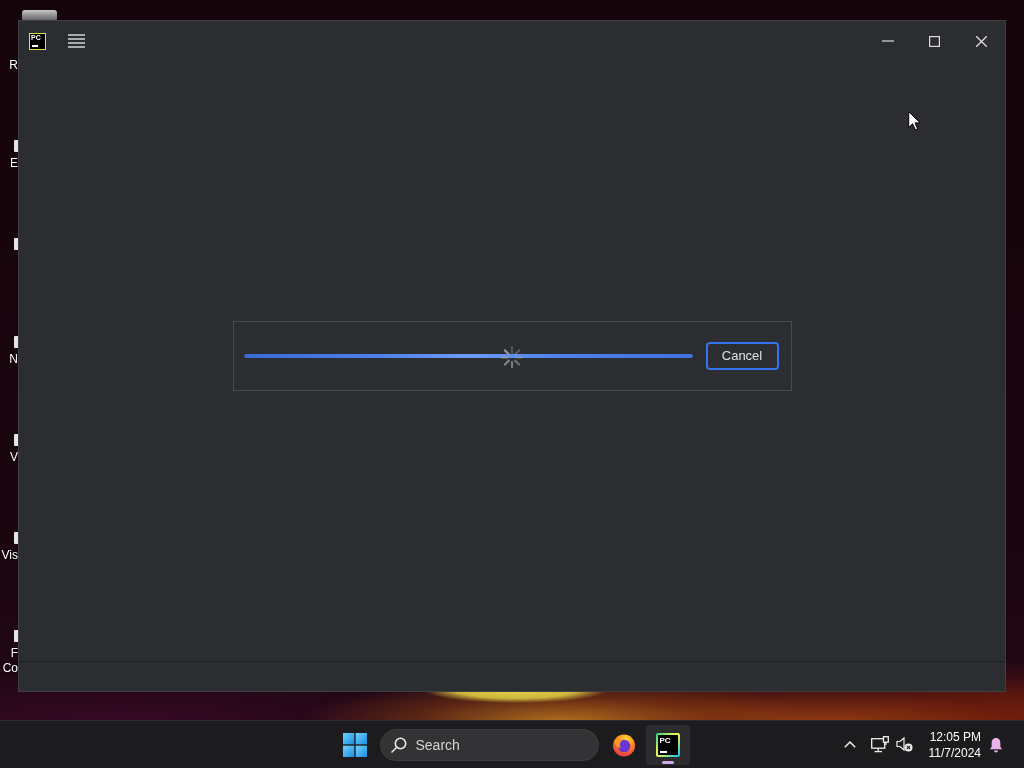  What do you see at coordinates (505, 744) in the screenshot?
I see `search-input: Search` at bounding box center [505, 744].